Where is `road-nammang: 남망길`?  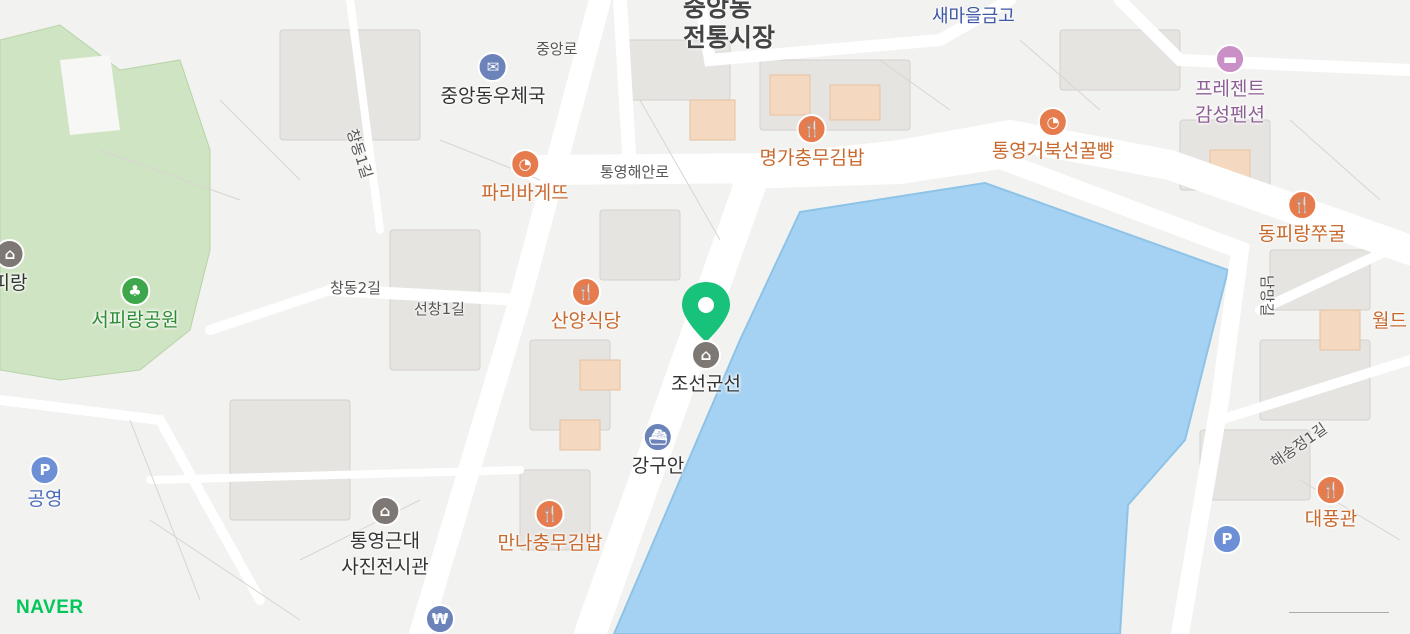 road-nammang: 남망길 is located at coordinates (1267, 296).